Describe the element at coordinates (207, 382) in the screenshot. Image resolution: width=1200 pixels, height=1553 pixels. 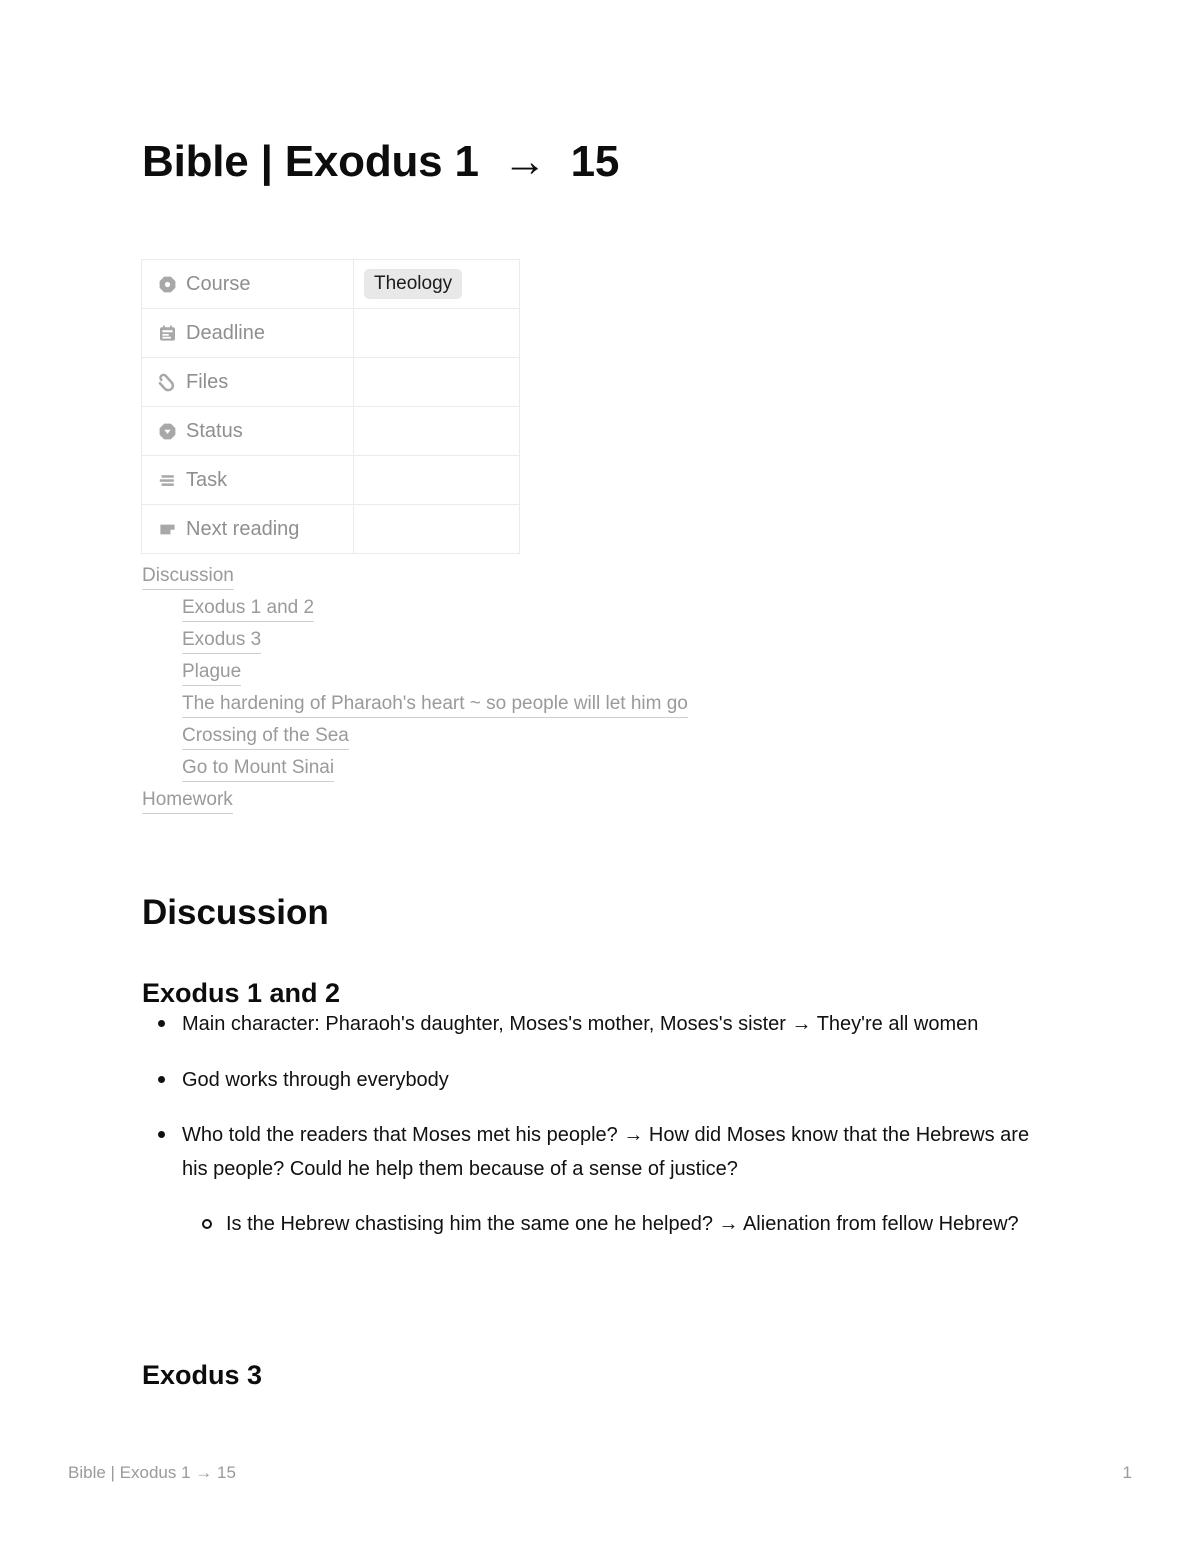
I see `property-label-files: Files` at that location.